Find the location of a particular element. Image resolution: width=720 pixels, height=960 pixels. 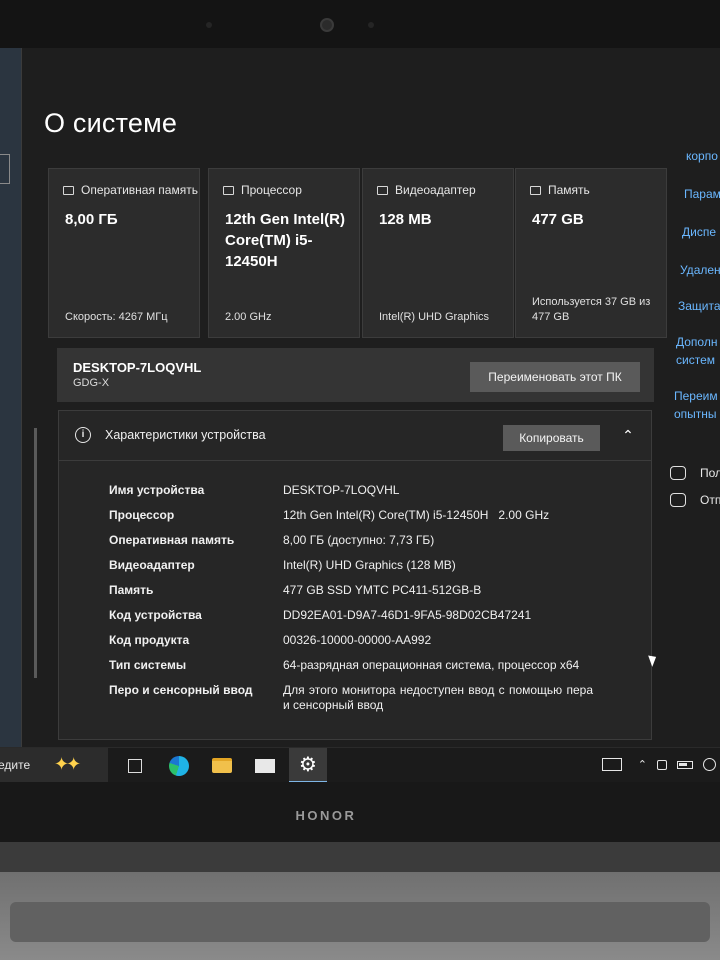

storage-icon is located at coordinates (535, 190).